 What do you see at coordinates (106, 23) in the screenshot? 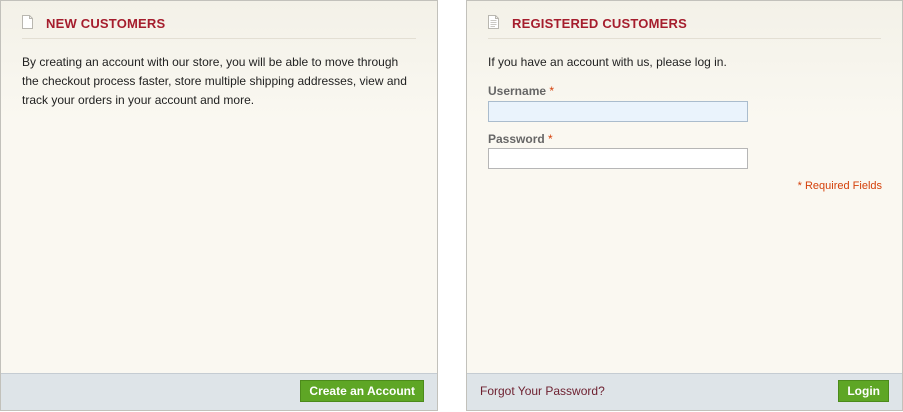
I see `new-customers-title: NEW CUSTOMERS` at bounding box center [106, 23].